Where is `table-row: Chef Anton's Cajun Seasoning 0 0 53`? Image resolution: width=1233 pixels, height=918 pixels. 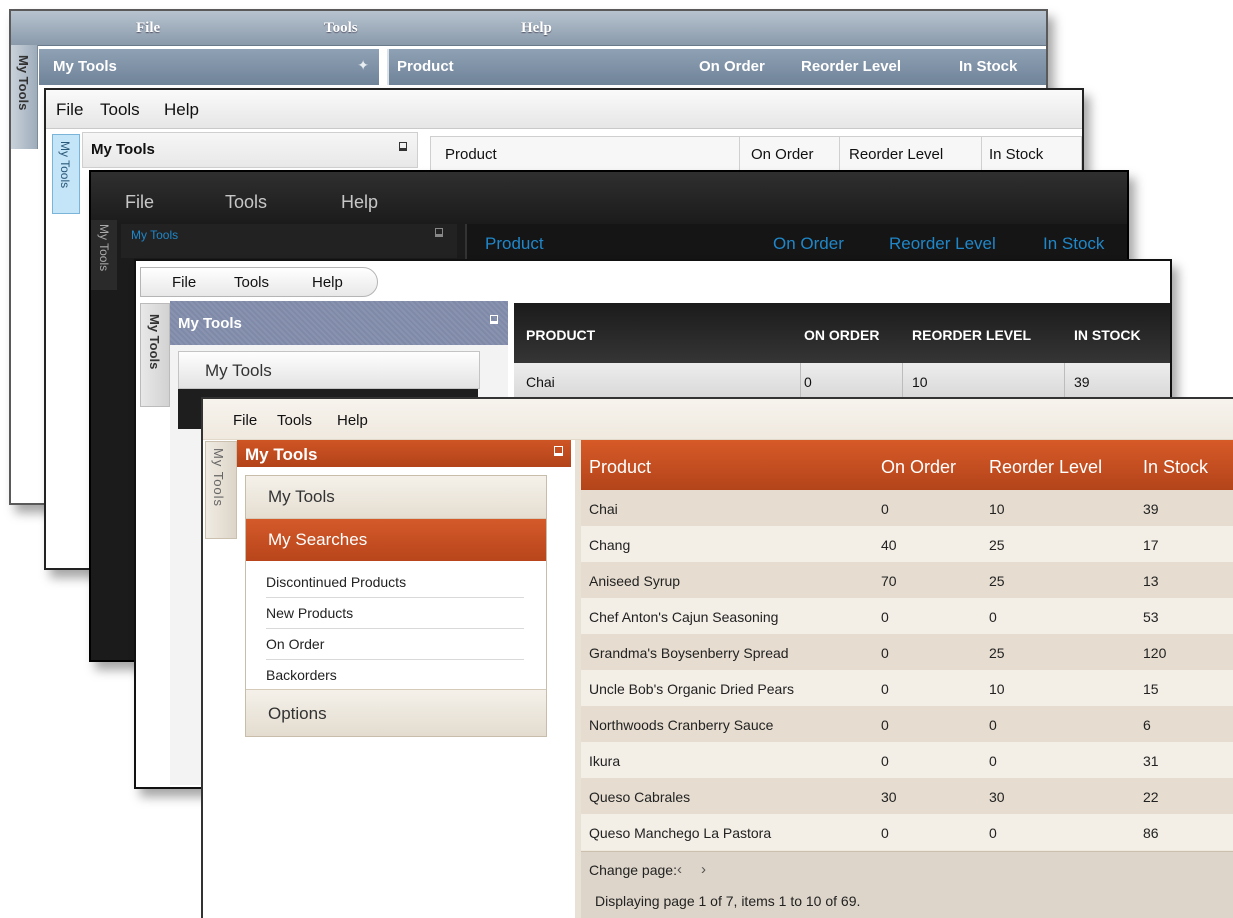
table-row: Chef Anton's Cajun Seasoning 0 0 53 is located at coordinates (907, 616).